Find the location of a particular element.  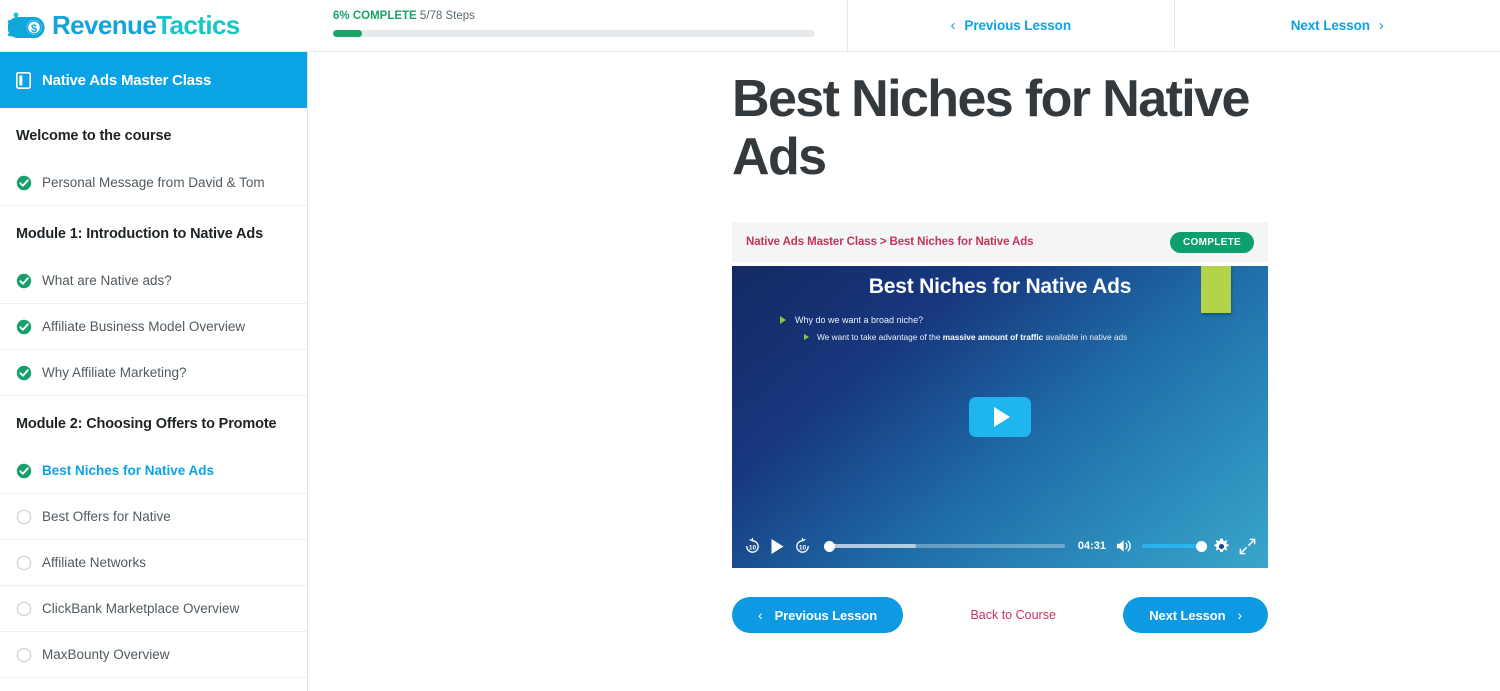

video-controls: 10 10 04:31 is located at coordinates (1000, 546).